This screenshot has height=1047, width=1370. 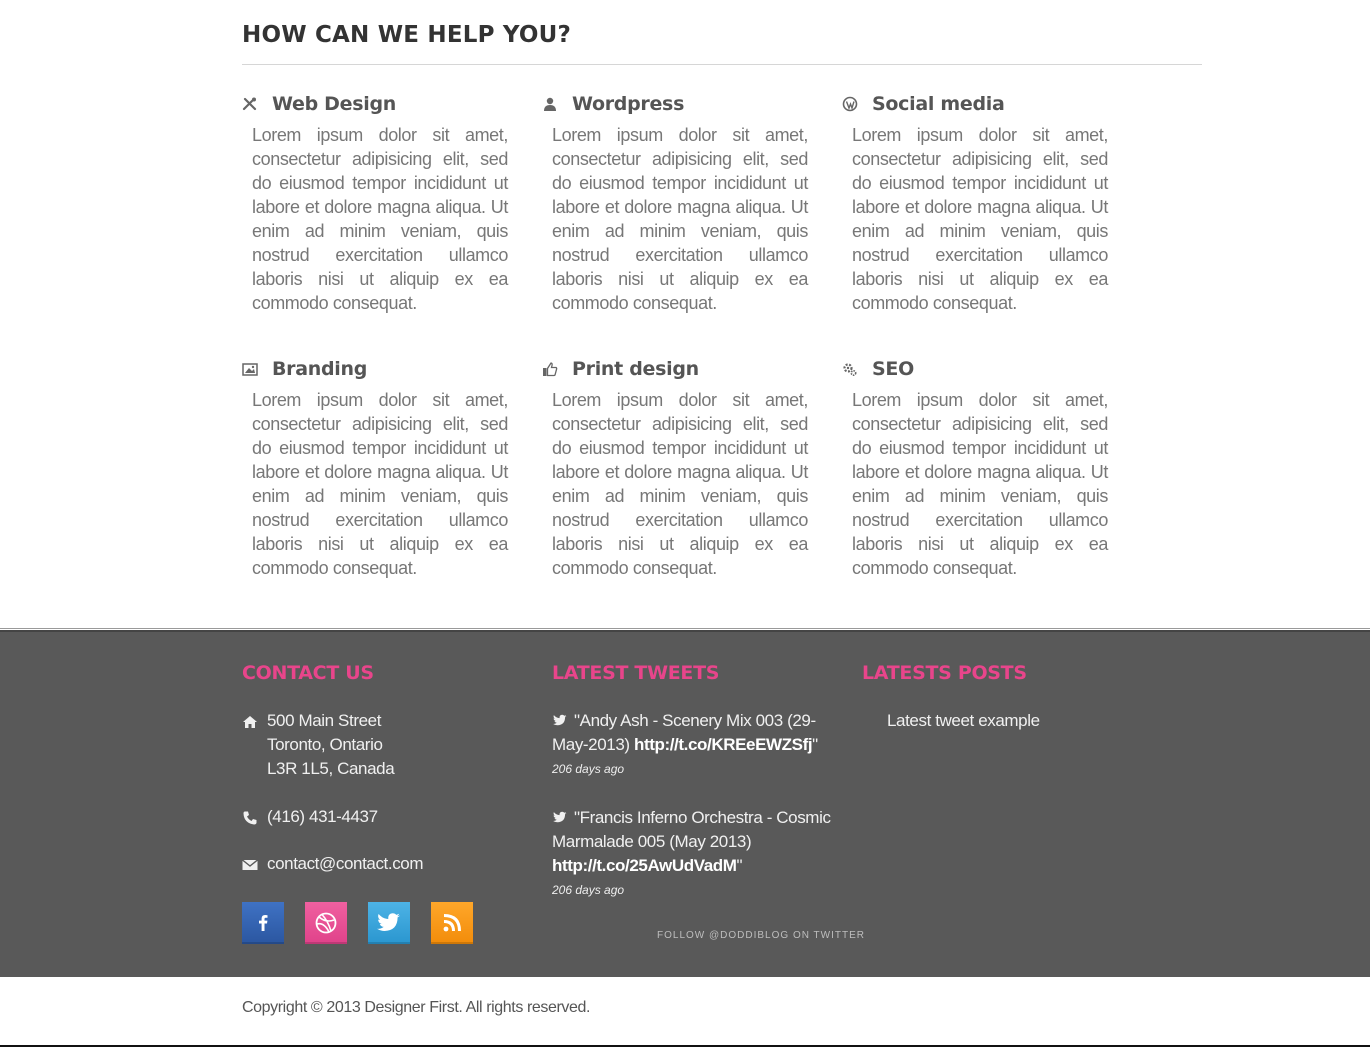 I want to click on contact-email: contact@contact.com, so click(x=333, y=864).